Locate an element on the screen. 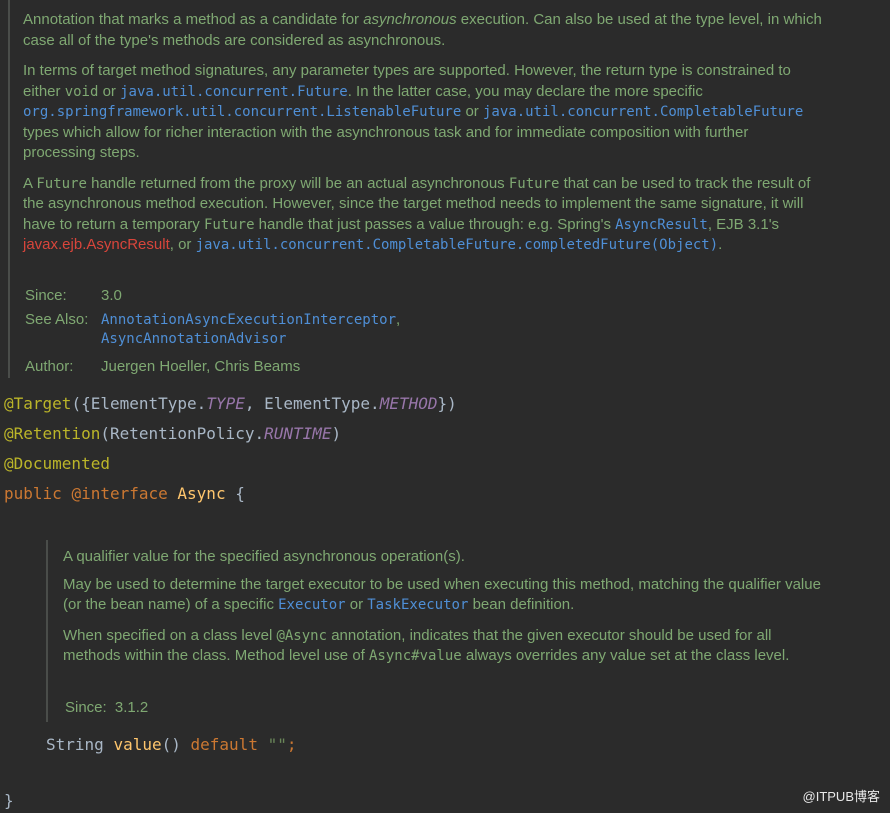 The width and height of the screenshot is (890, 813). code-line-documented: @Documented is located at coordinates (57, 463).